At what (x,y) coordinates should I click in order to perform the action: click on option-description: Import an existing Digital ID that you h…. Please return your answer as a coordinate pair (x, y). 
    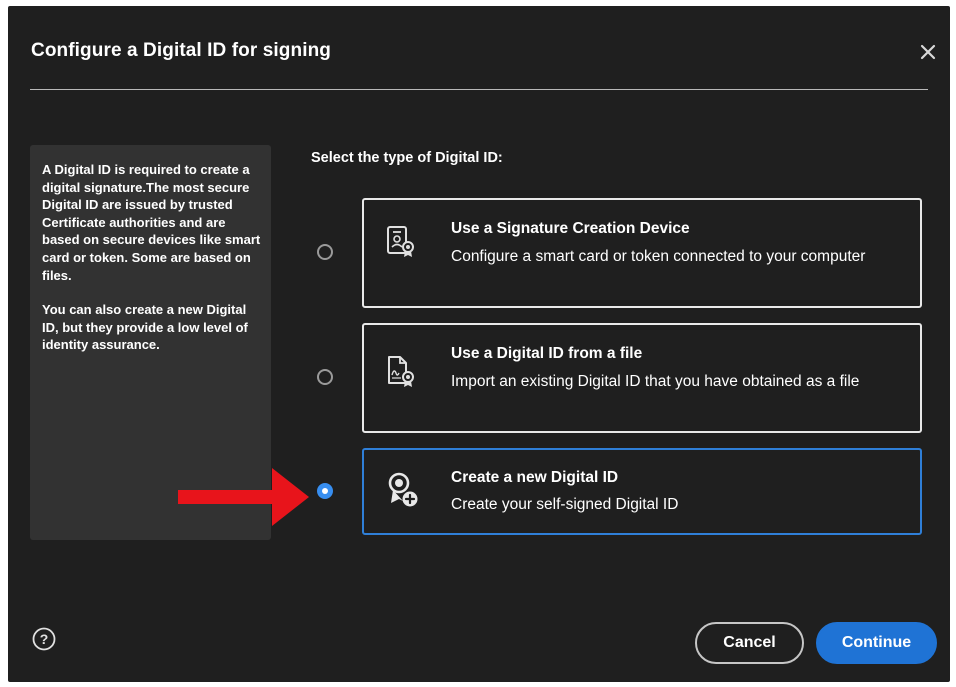
    Looking at the image, I should click on (655, 381).